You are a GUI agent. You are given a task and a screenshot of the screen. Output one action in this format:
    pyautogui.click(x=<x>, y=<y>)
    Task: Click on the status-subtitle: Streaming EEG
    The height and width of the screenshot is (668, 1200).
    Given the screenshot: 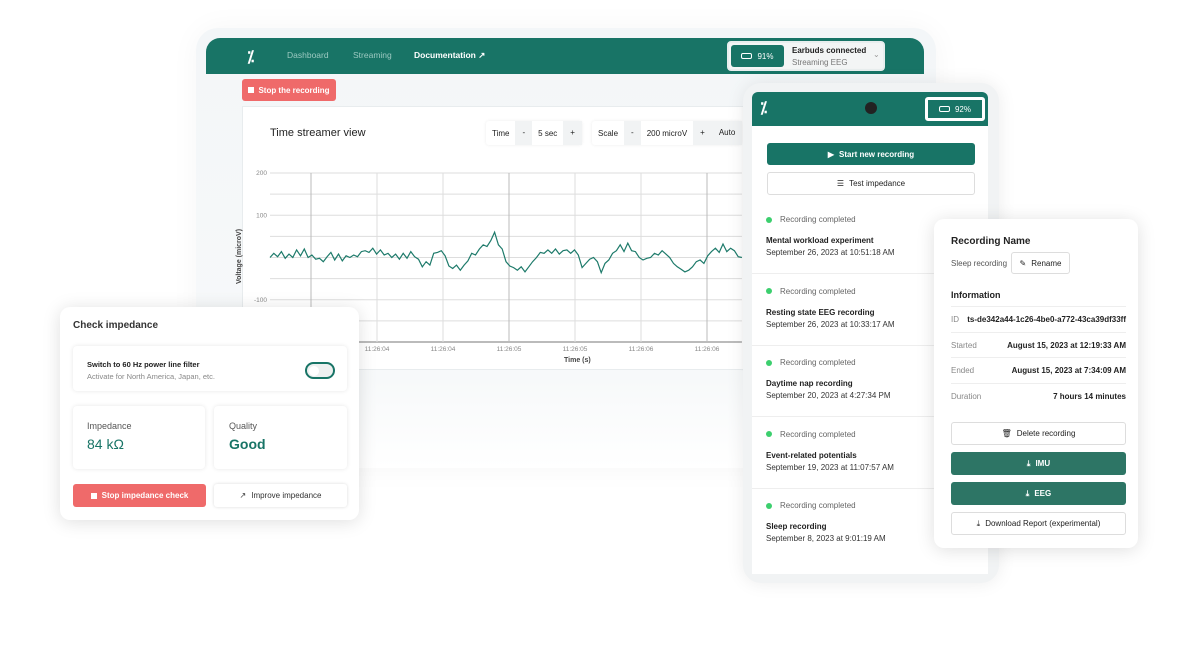 What is the action you would take?
    pyautogui.click(x=820, y=62)
    